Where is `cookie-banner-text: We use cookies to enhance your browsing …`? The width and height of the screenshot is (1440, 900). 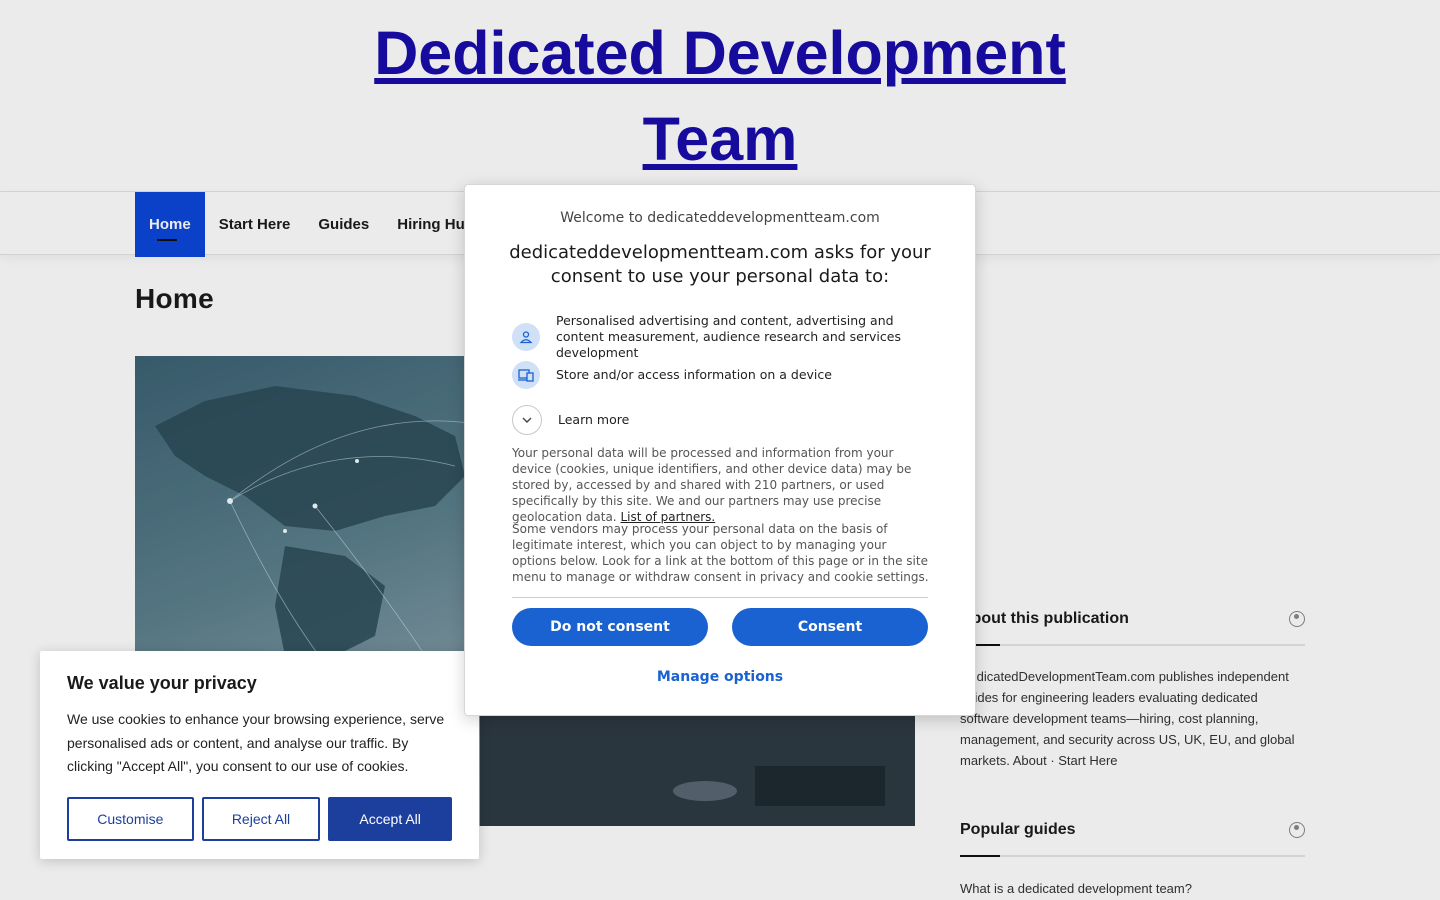 cookie-banner-text: We use cookies to enhance your browsing … is located at coordinates (256, 742).